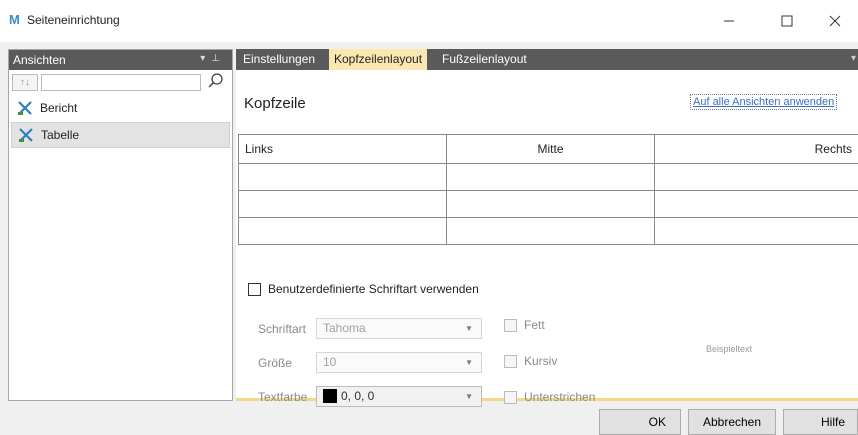  I want to click on view-item-bericht: Bericht, so click(120, 108).